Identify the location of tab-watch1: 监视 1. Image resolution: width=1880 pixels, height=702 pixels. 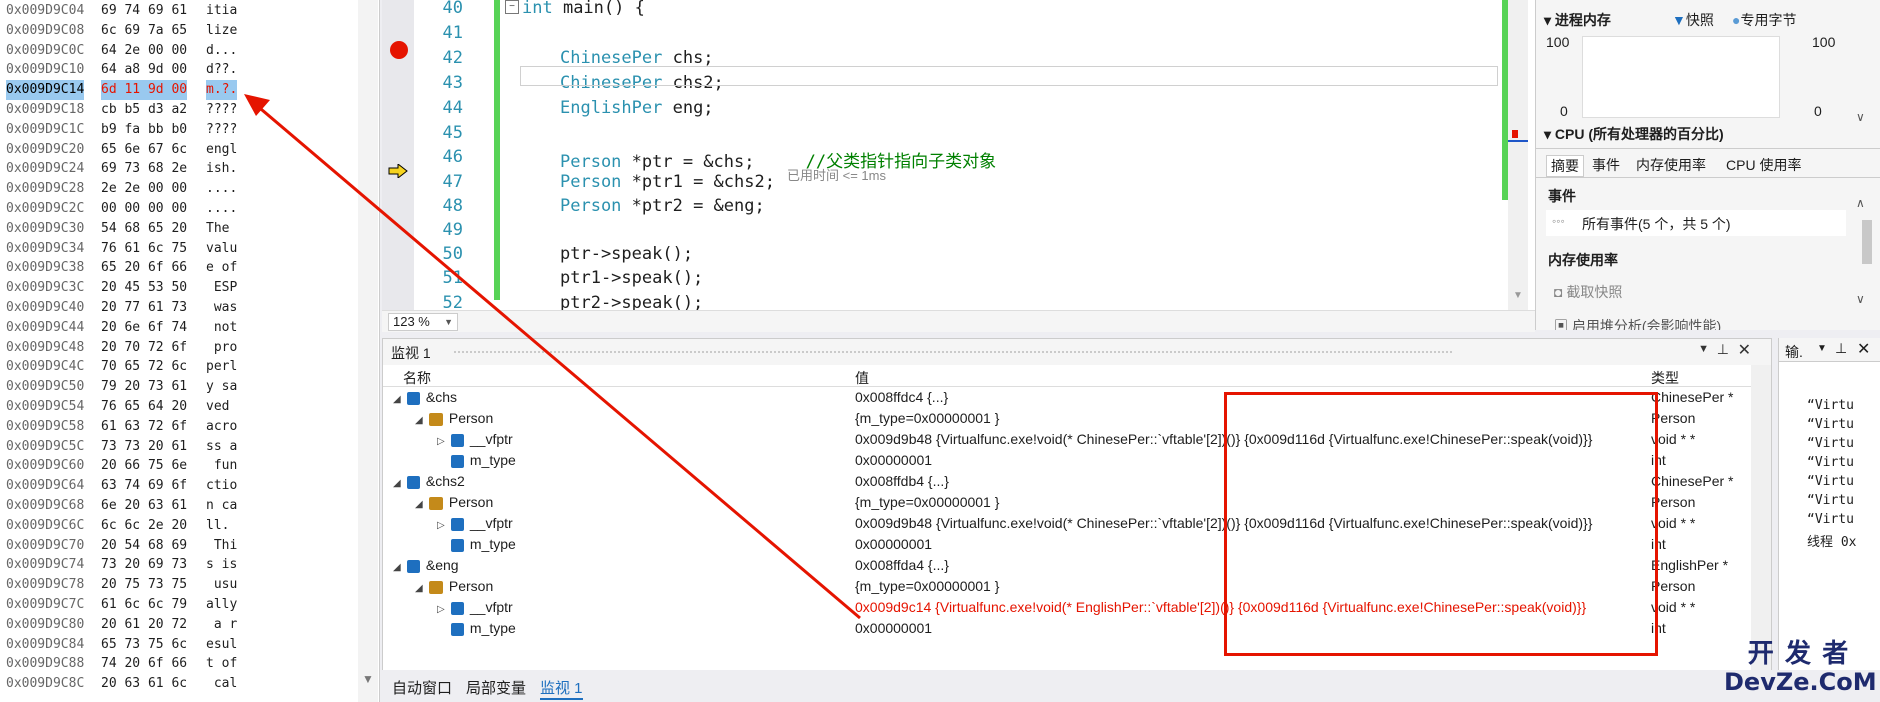
(561, 688).